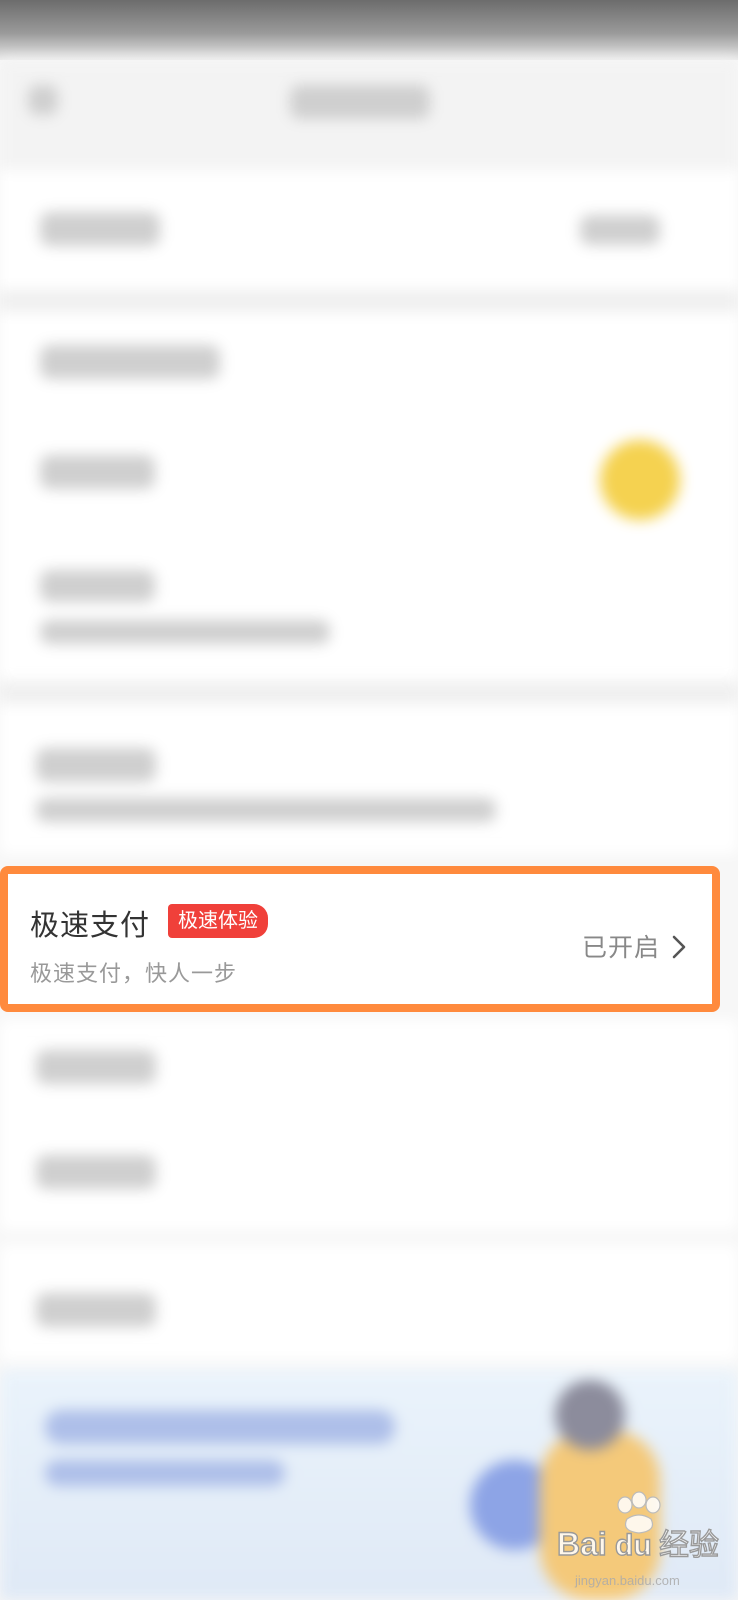 This screenshot has width=738, height=1600. What do you see at coordinates (96, 1310) in the screenshot?
I see `row-9-label-blurred` at bounding box center [96, 1310].